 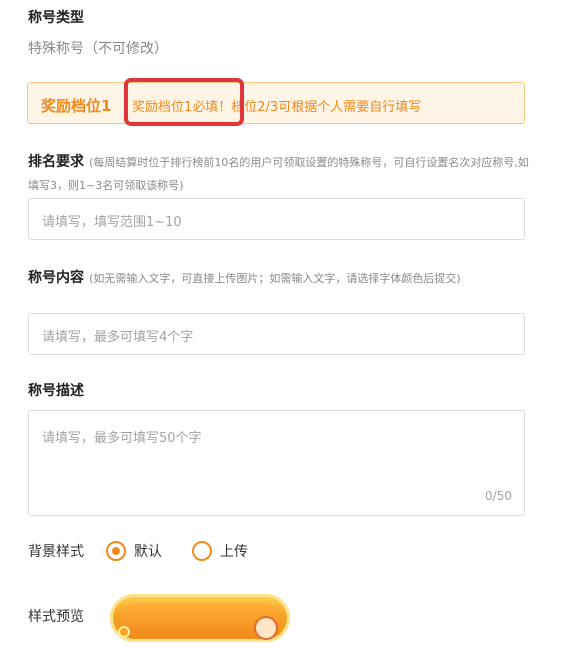 I want to click on mascot-icon, so click(x=266, y=628).